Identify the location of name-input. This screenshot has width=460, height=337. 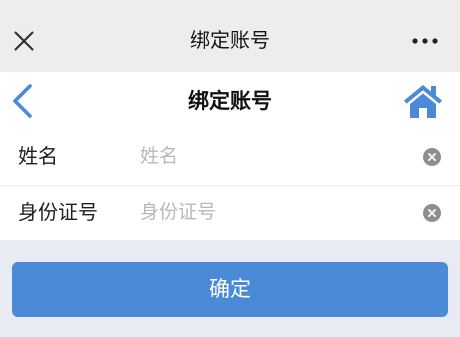
(276, 157).